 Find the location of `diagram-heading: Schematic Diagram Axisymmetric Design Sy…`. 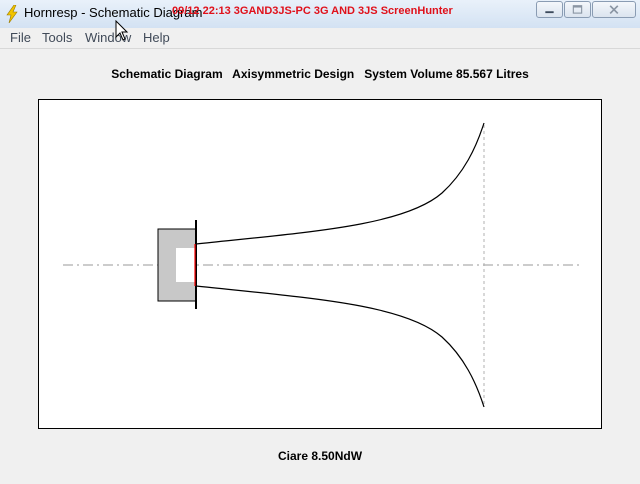

diagram-heading: Schematic Diagram Axisymmetric Design Sy… is located at coordinates (320, 74).